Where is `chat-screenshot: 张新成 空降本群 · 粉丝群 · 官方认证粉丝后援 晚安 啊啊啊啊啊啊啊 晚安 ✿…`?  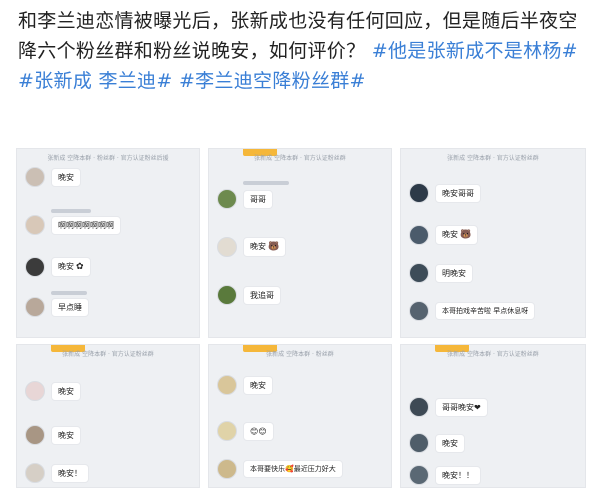 chat-screenshot: 张新成 空降本群 · 粉丝群 · 官方认证粉丝后援 晚安 啊啊啊啊啊啊啊 晚安 ✿… is located at coordinates (108, 243).